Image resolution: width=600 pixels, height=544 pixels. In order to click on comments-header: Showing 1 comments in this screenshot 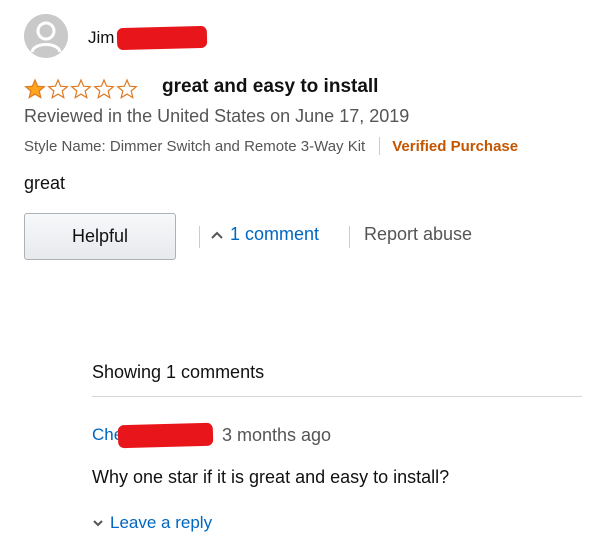, I will do `click(178, 372)`.